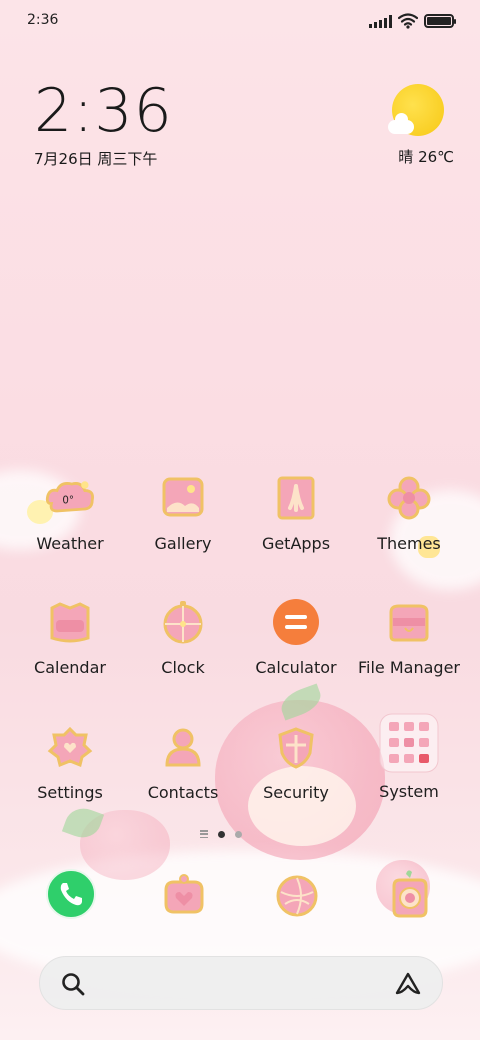 The width and height of the screenshot is (480, 1040). I want to click on app-calculator: Calculator, so click(296, 636).